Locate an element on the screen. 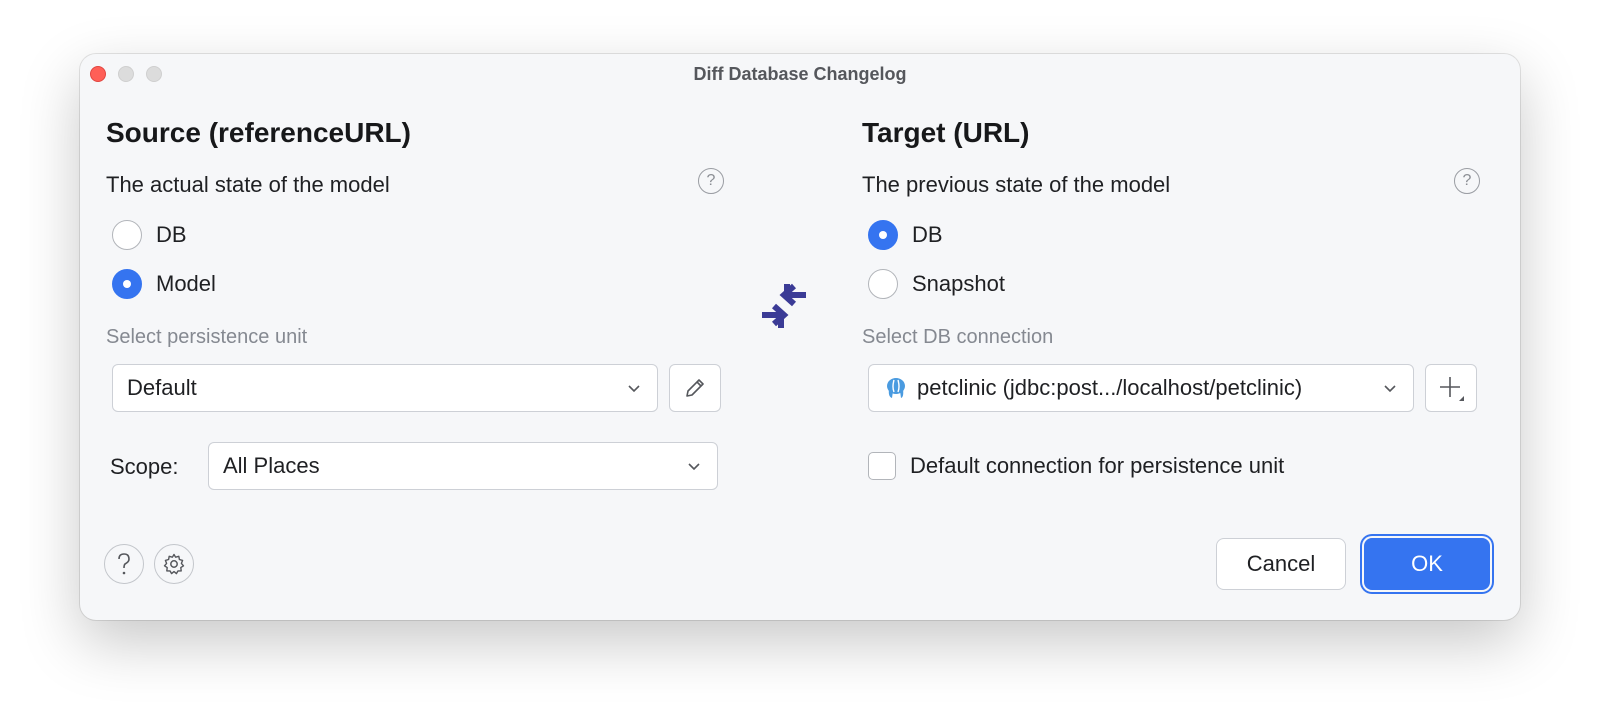 This screenshot has height=726, width=1600. target-radio-snapshot: Snapshot is located at coordinates (936, 284).